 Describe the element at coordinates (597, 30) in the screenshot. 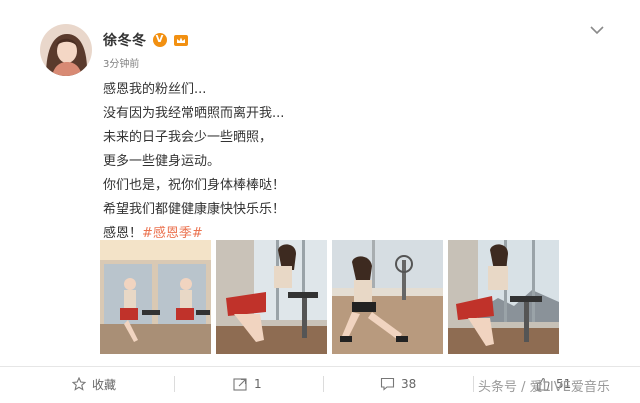

I see `chevron-down-icon` at that location.